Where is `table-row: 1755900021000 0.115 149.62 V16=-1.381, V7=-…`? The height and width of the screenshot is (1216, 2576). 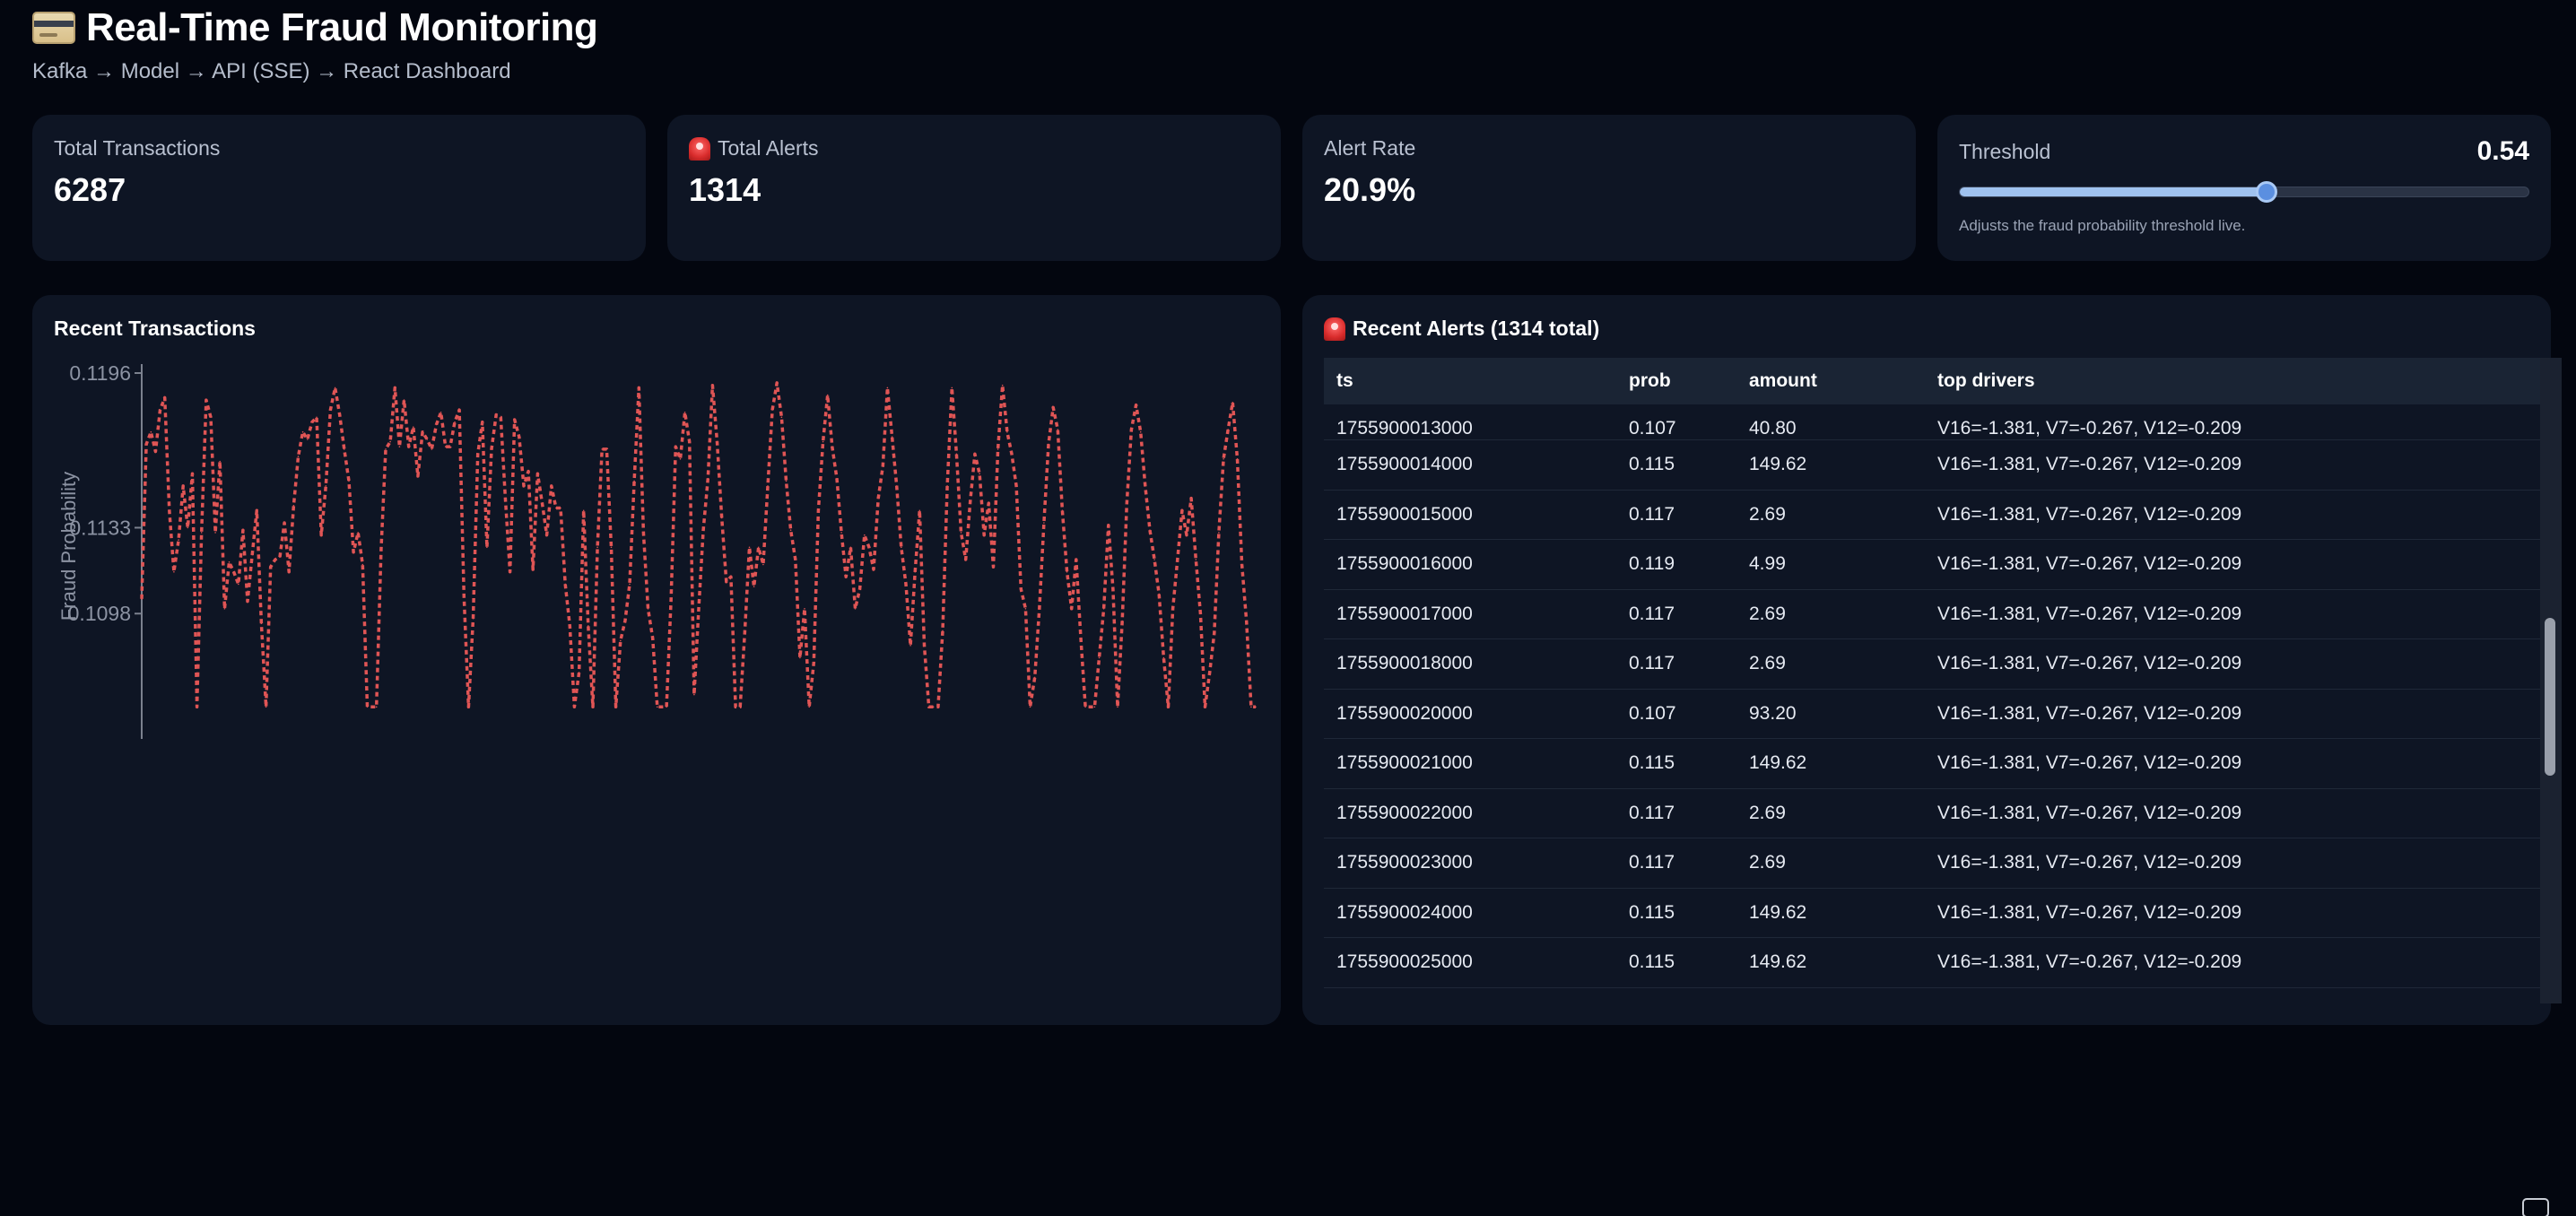 table-row: 1755900021000 0.115 149.62 V16=-1.381, V7=-… is located at coordinates (1932, 764).